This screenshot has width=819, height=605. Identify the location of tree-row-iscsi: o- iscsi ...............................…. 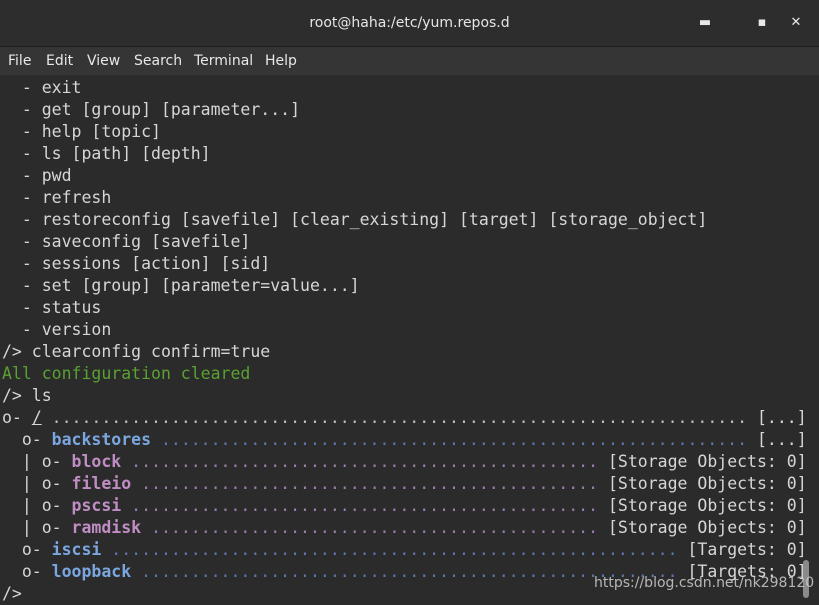
(404, 550).